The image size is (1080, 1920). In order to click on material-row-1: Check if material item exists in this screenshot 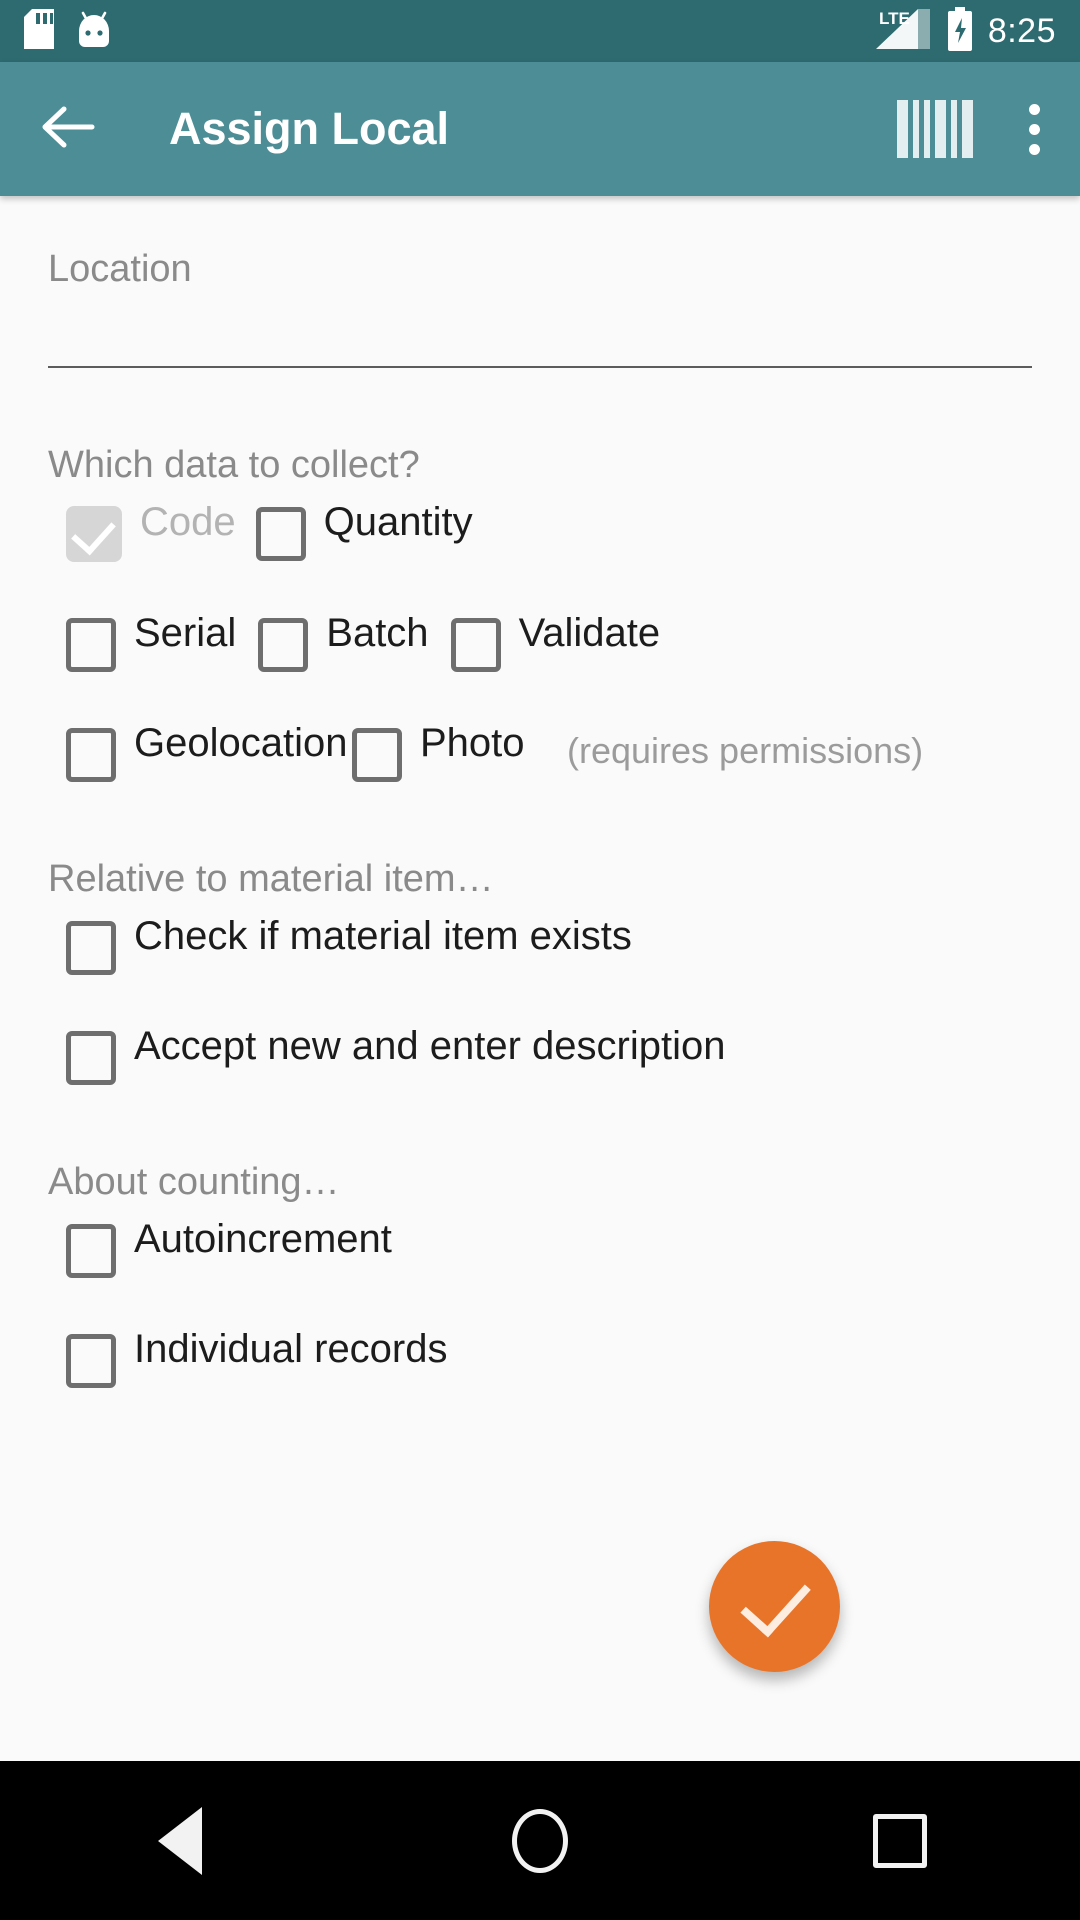, I will do `click(540, 944)`.